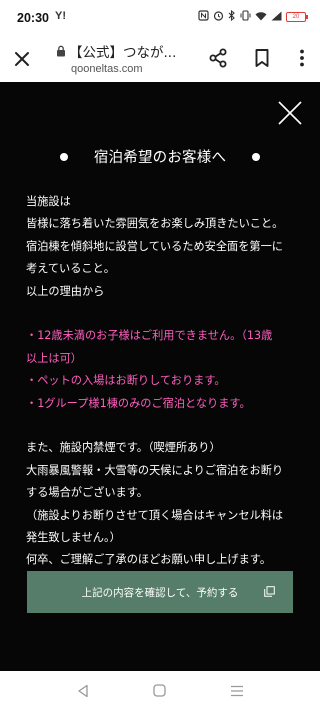 This screenshot has height=711, width=320. Describe the element at coordinates (237, 691) in the screenshot. I see `nav-recents-icon` at that location.